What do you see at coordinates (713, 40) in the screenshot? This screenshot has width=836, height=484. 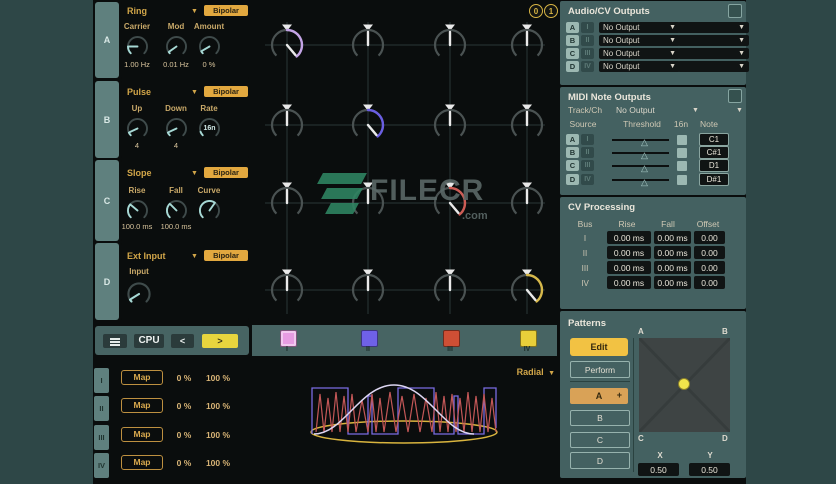 I see `audio-cv-channel-select-b: ▼` at bounding box center [713, 40].